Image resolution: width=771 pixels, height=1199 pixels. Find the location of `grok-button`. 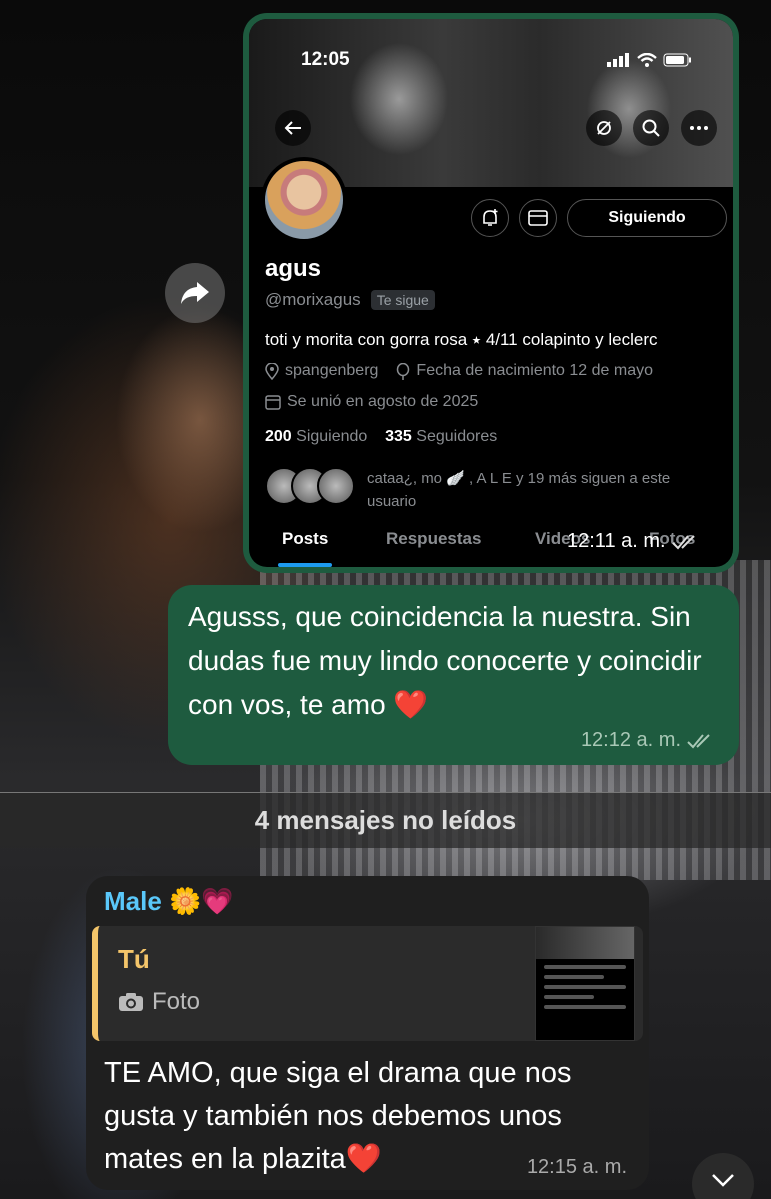

grok-button is located at coordinates (604, 128).